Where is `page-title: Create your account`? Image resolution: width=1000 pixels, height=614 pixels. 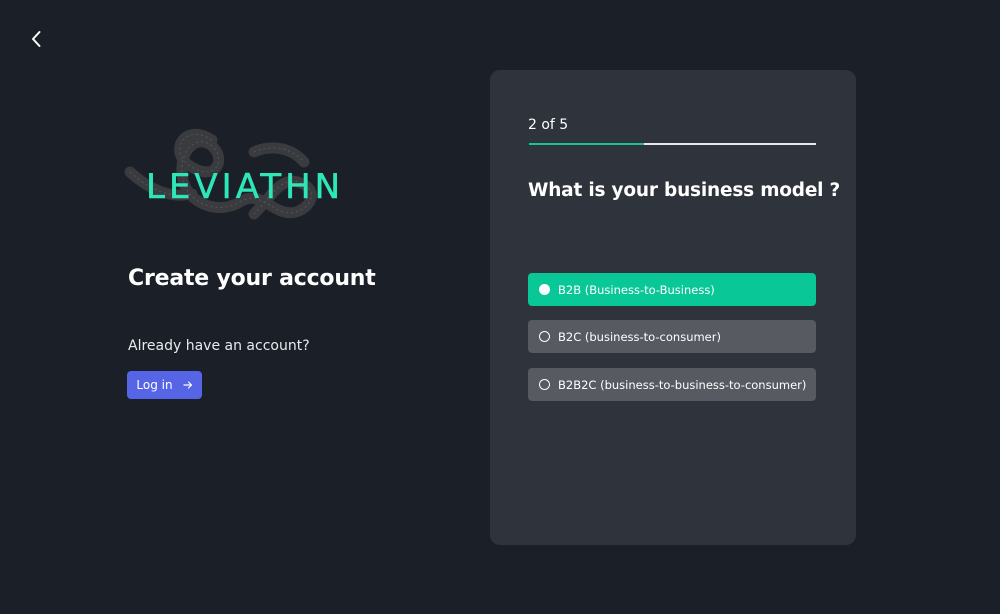 page-title: Create your account is located at coordinates (252, 278).